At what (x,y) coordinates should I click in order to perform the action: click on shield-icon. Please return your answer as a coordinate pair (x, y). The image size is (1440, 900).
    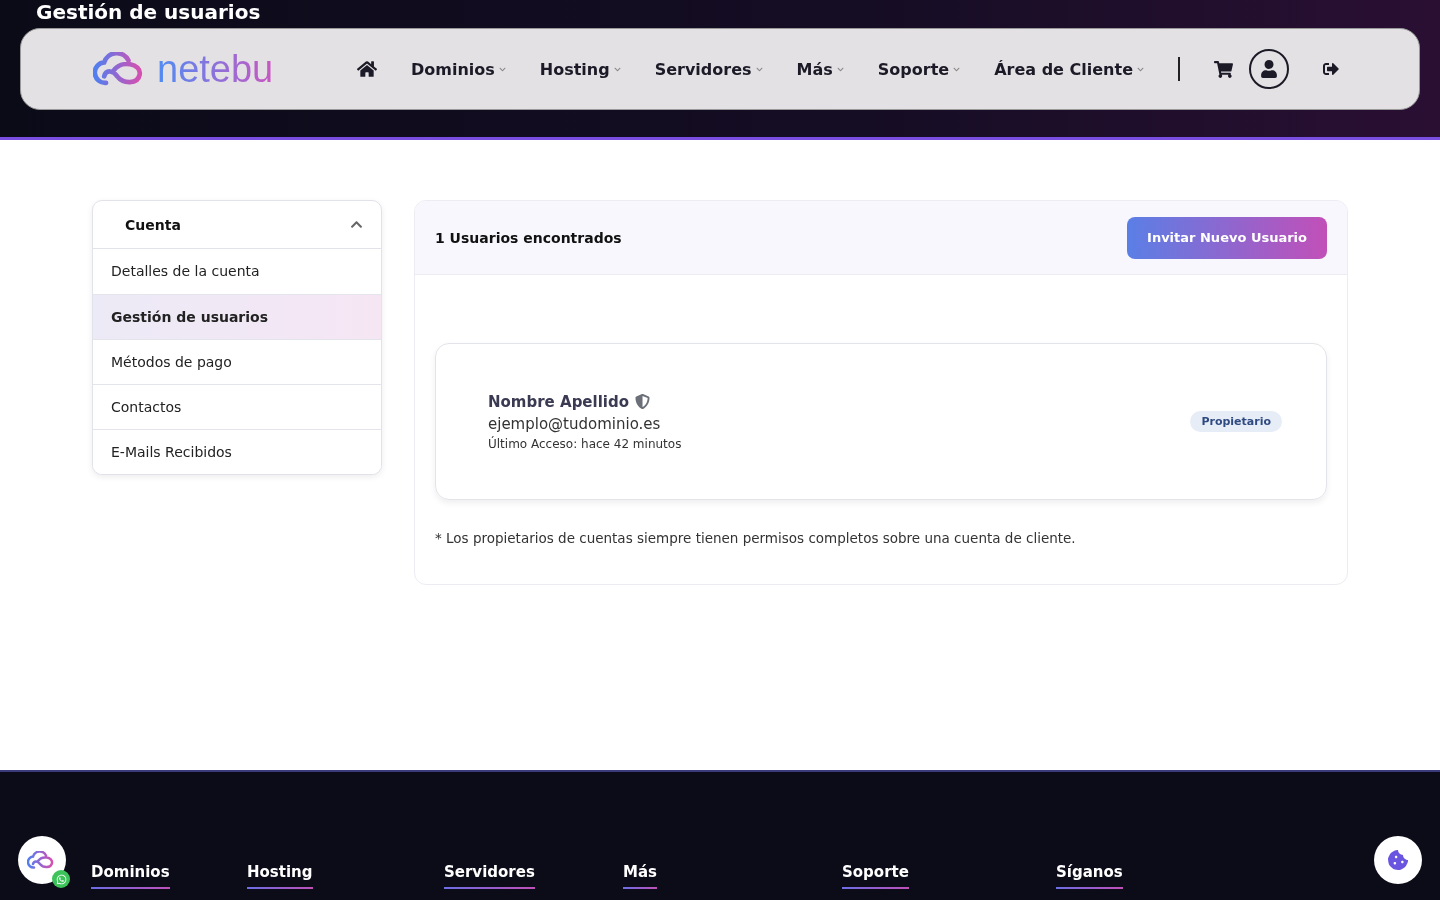
    Looking at the image, I should click on (642, 401).